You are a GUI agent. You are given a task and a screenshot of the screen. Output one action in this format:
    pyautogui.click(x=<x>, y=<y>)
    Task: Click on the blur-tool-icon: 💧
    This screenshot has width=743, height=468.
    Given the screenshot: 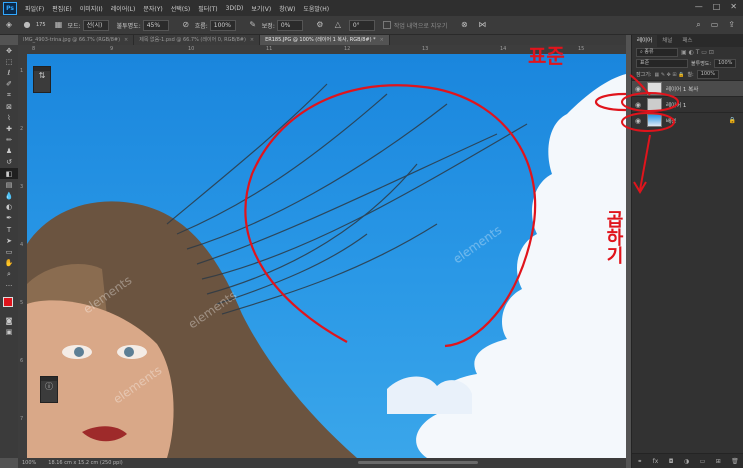 What is the action you would take?
    pyautogui.click(x=9, y=195)
    